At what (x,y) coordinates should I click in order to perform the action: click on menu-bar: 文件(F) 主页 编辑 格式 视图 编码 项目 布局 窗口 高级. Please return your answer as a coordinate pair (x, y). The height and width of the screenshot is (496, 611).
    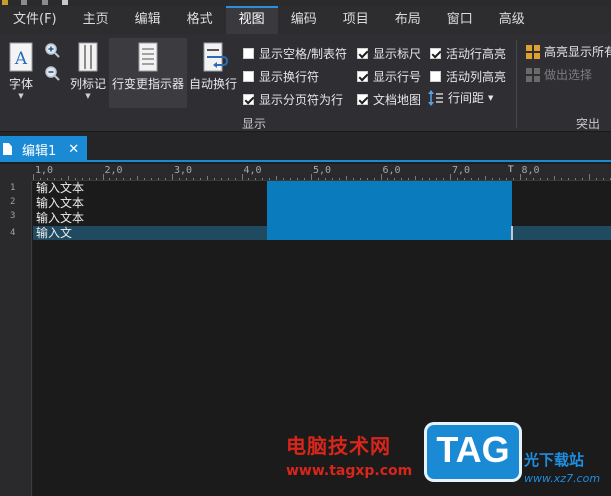
    Looking at the image, I should click on (305, 20).